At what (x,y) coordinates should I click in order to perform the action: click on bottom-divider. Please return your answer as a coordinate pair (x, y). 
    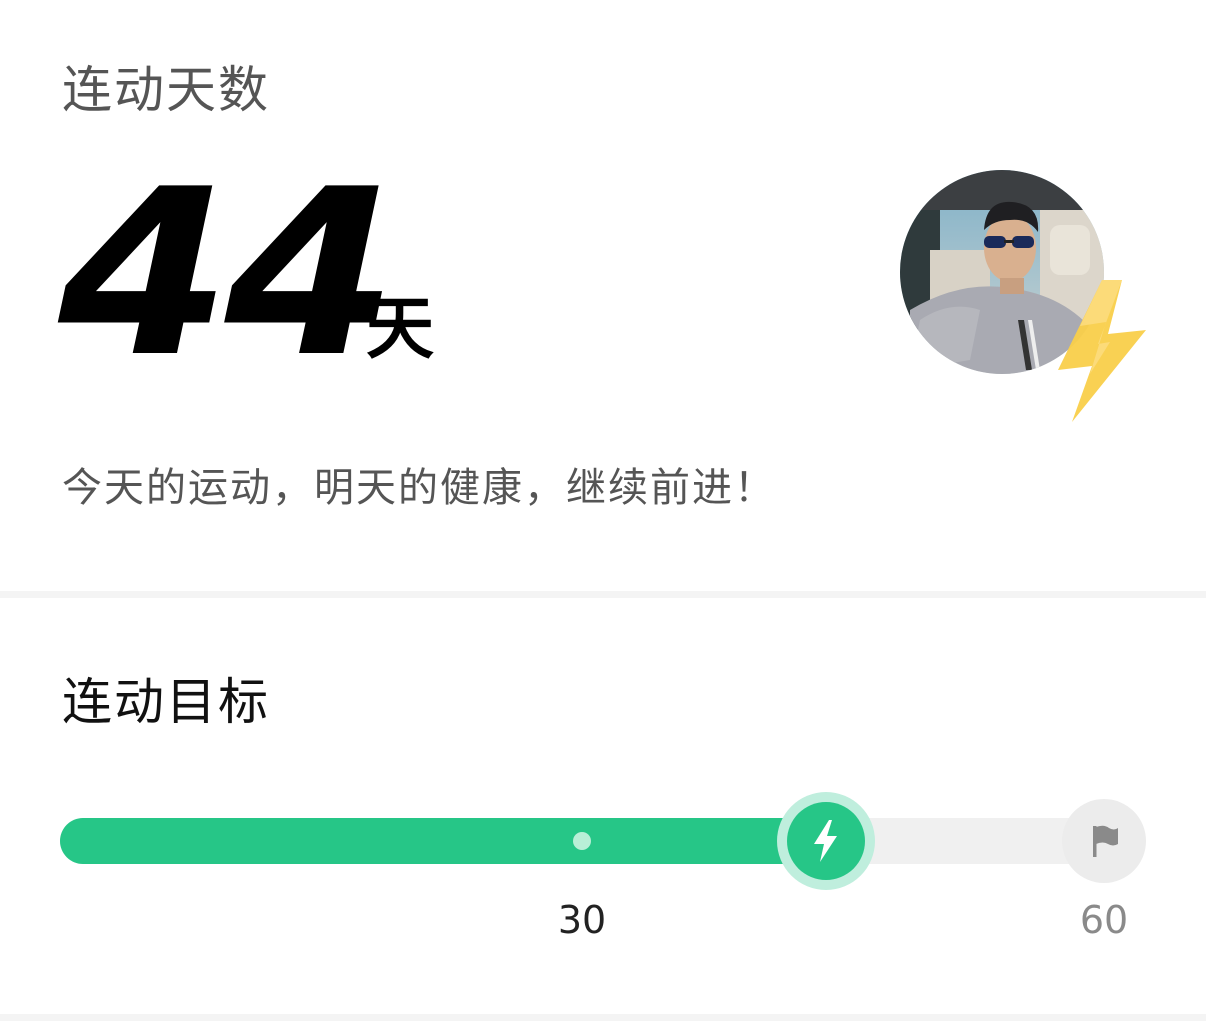
    Looking at the image, I should click on (603, 1017).